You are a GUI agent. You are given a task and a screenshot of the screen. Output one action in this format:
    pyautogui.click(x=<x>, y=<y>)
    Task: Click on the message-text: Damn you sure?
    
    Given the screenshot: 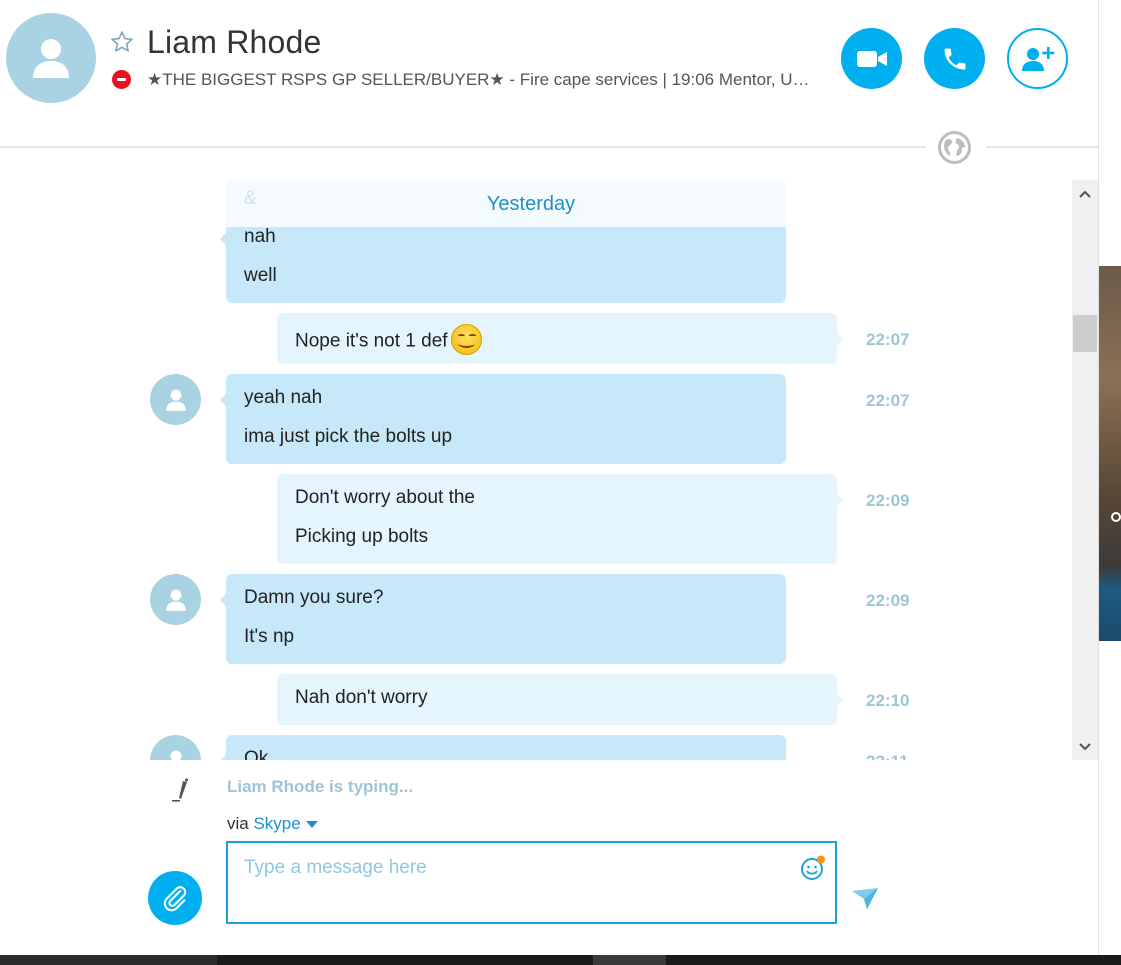 What is the action you would take?
    pyautogui.click(x=314, y=597)
    